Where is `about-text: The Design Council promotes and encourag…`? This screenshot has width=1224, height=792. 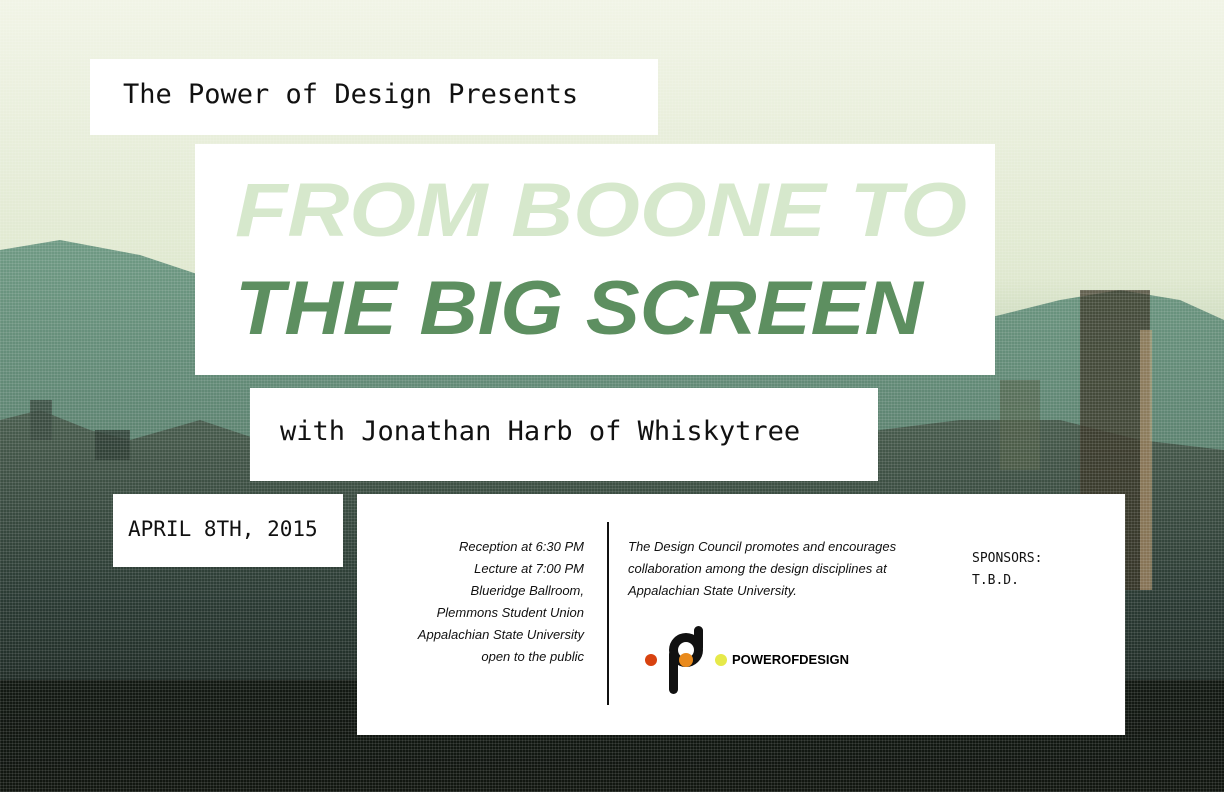
about-text: The Design Council promotes and encourag… is located at coordinates (762, 568).